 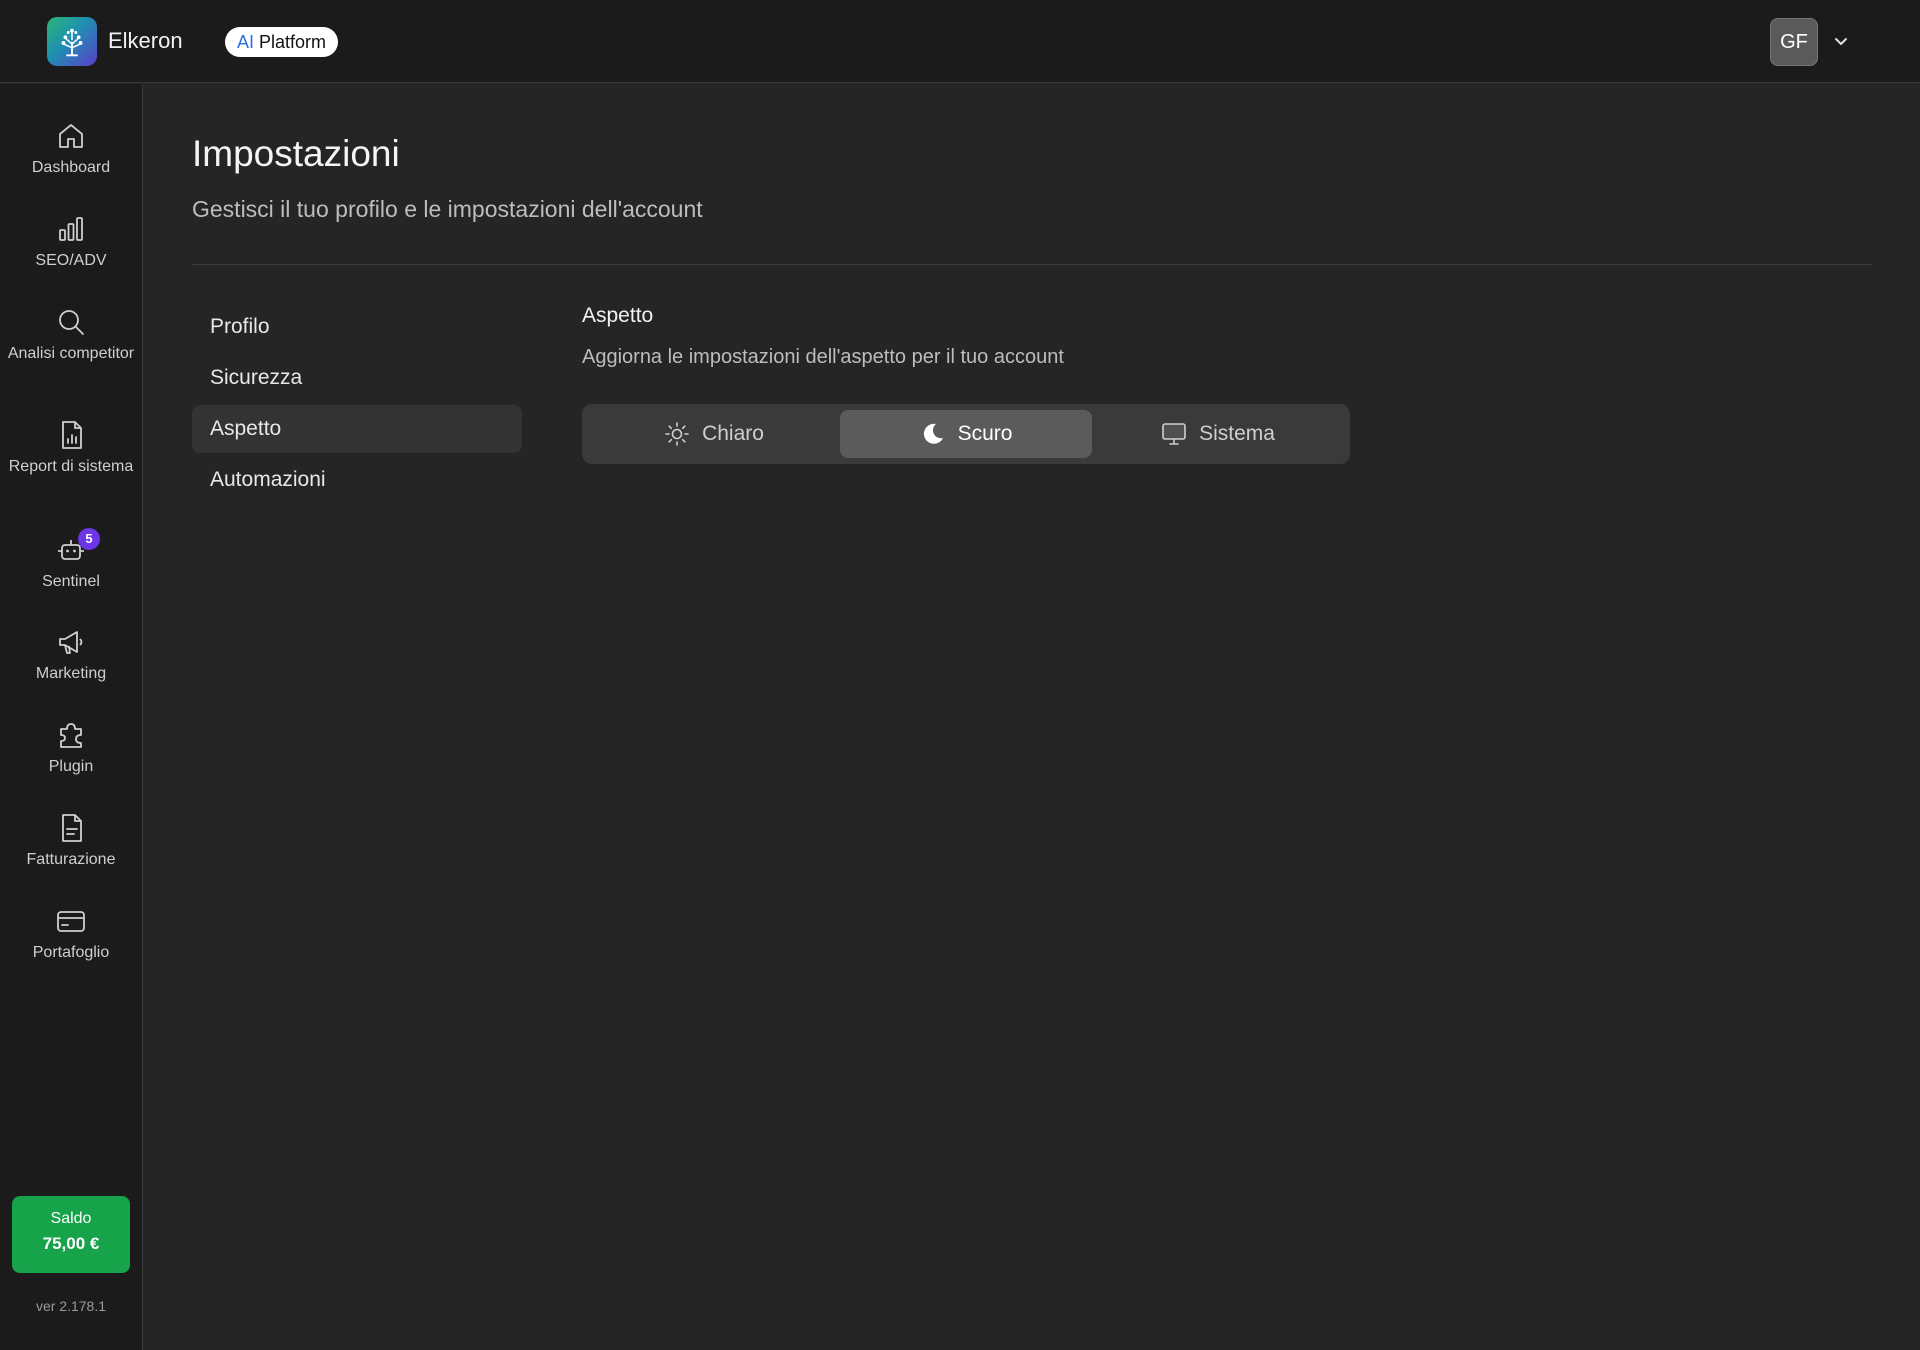 I want to click on sidebar-item-report-di-sistema: Report di sistema, so click(x=71, y=448).